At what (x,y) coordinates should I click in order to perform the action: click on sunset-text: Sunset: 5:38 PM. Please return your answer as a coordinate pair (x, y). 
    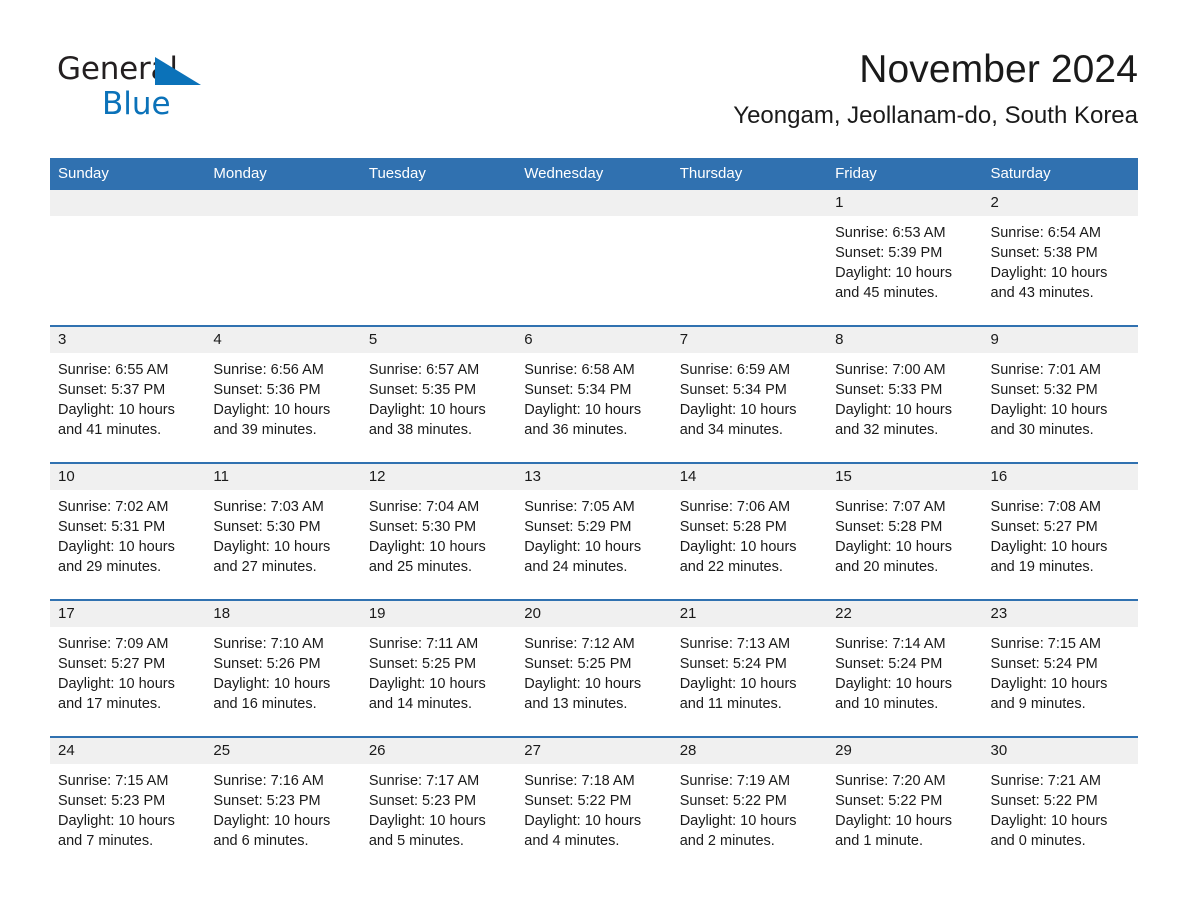
    Looking at the image, I should click on (1044, 253).